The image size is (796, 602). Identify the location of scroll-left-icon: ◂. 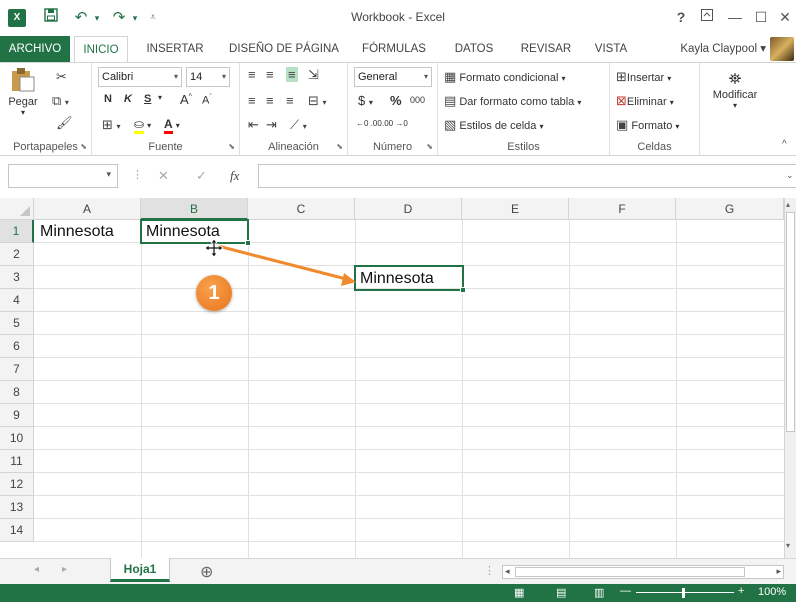
(507, 571).